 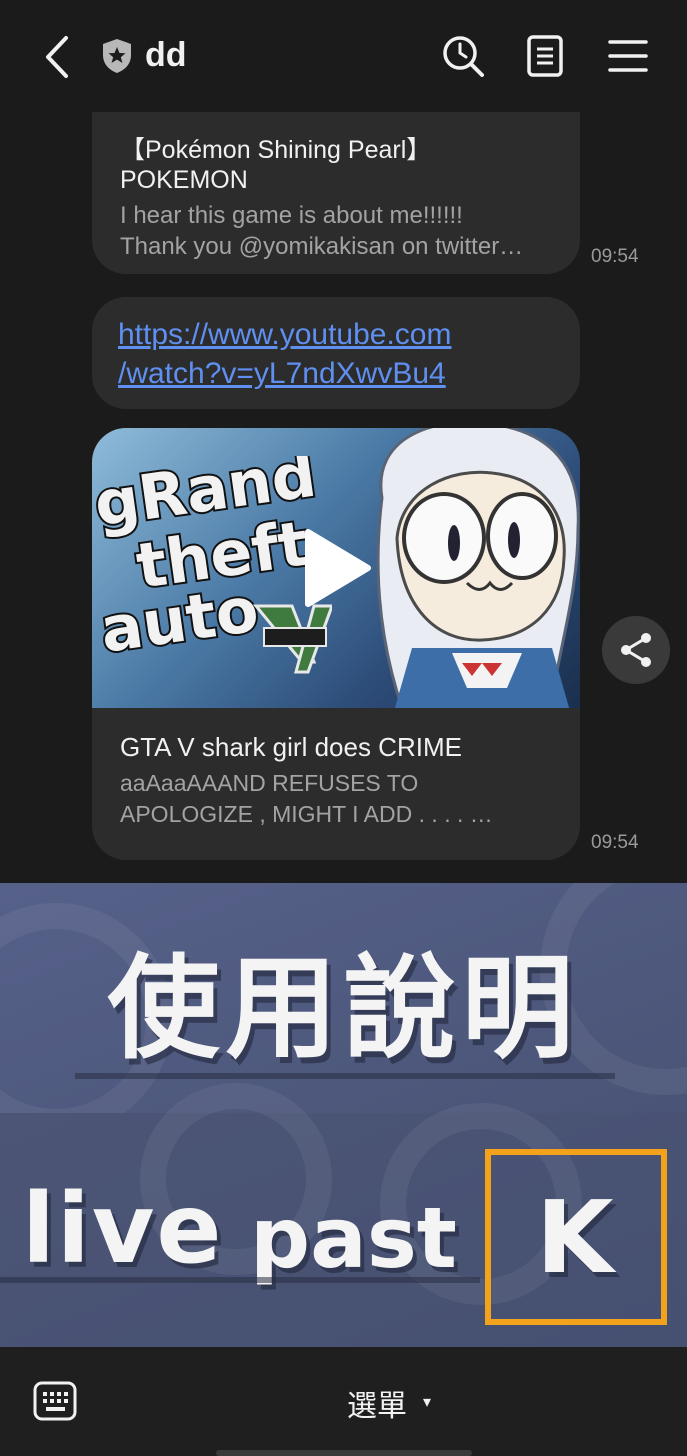 I want to click on video-title: GTA V shark girl does CRIME, so click(x=291, y=747).